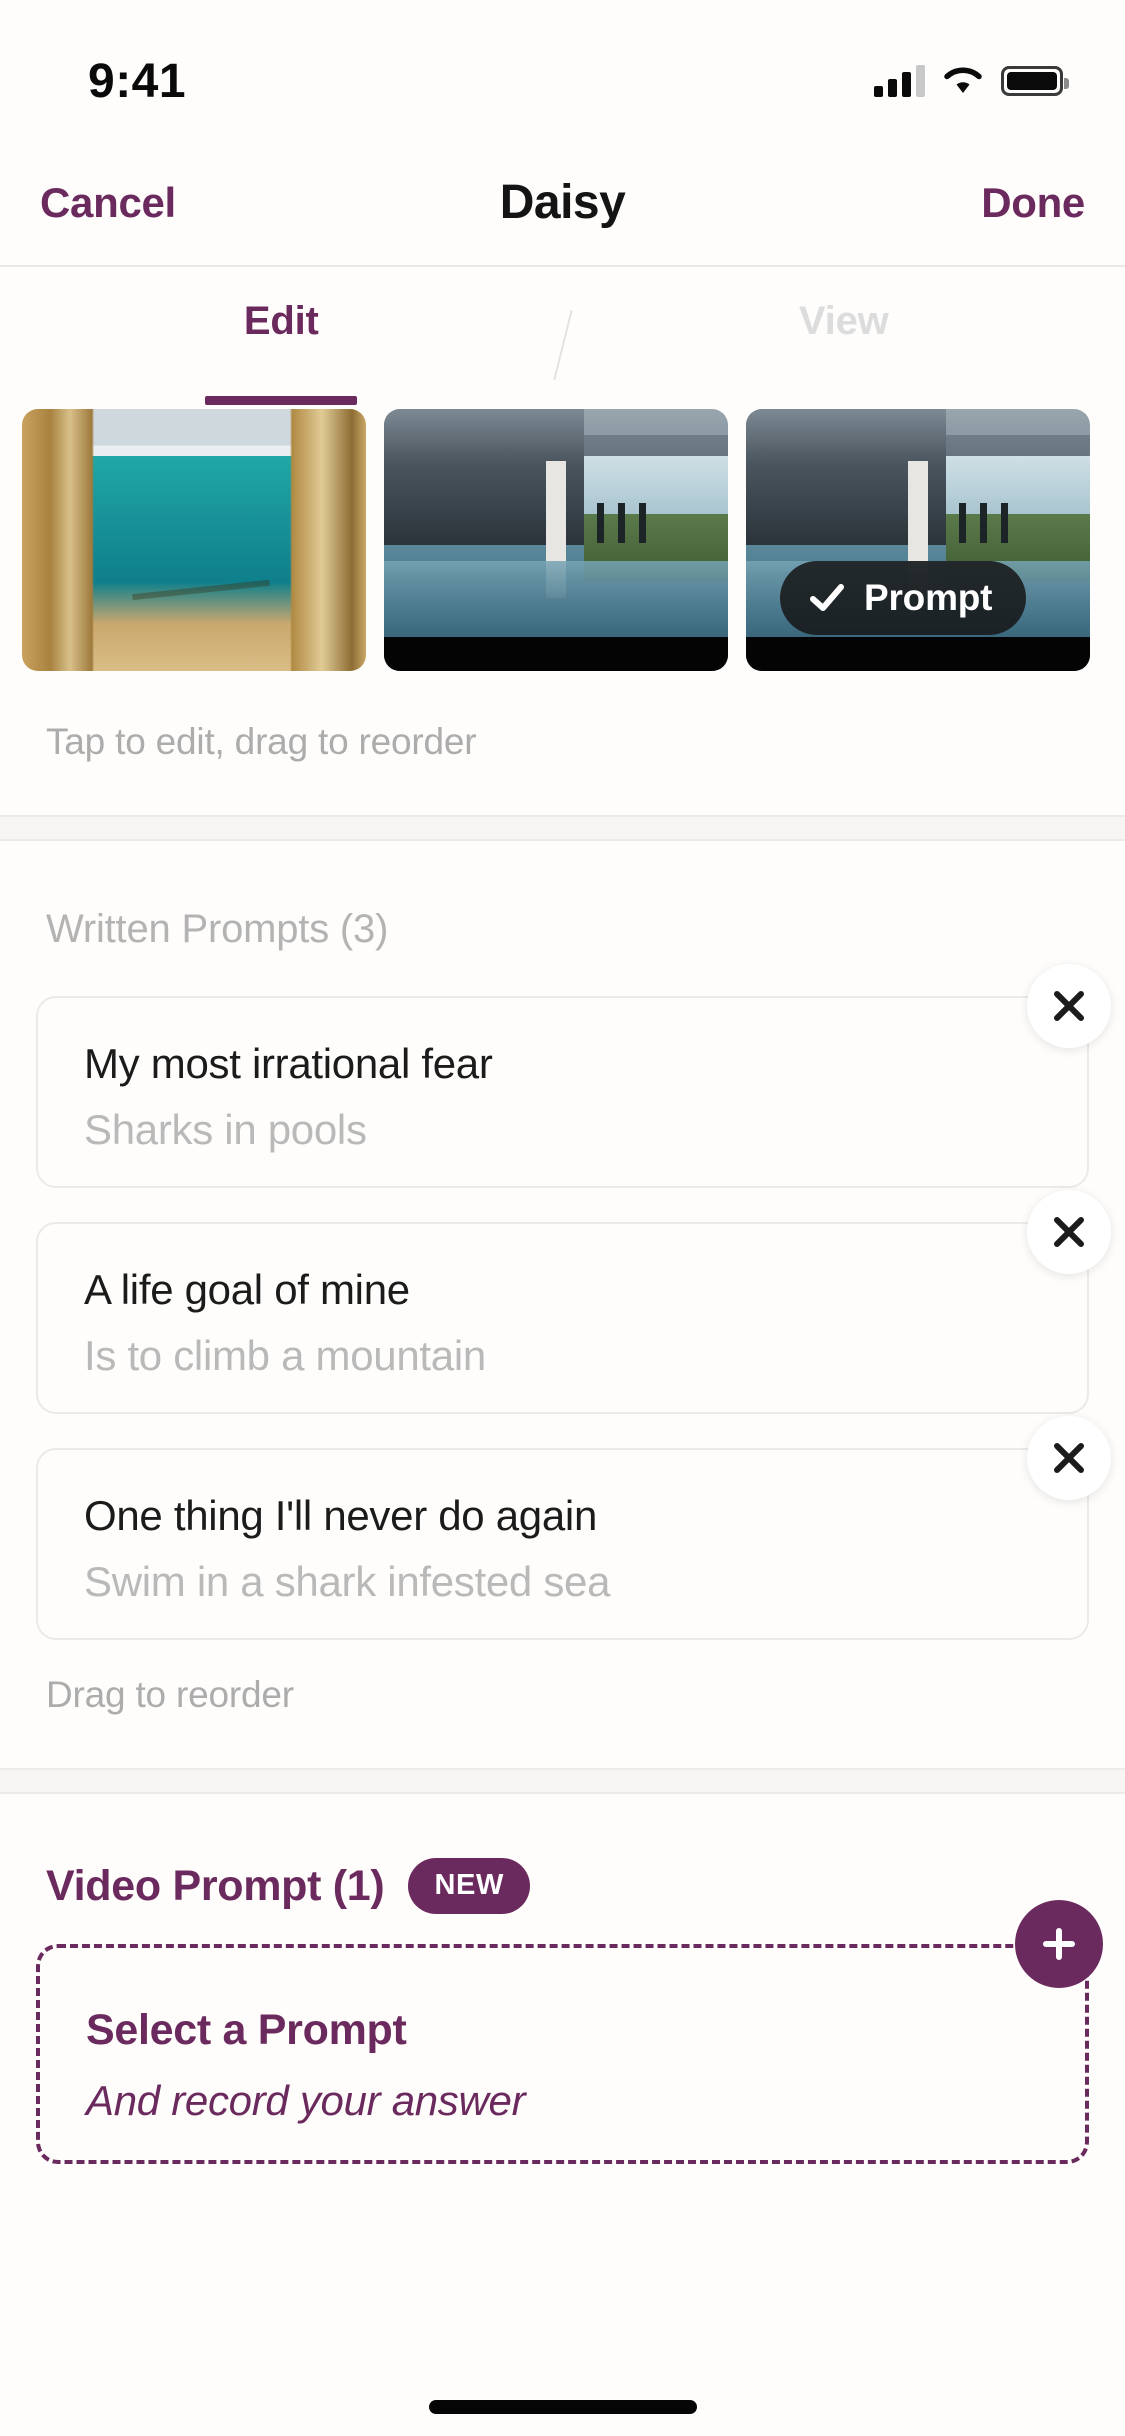 This screenshot has height=2436, width=1125. I want to click on video-prompt-box-wrapper: Select a Prompt And record your answer, so click(562, 2032).